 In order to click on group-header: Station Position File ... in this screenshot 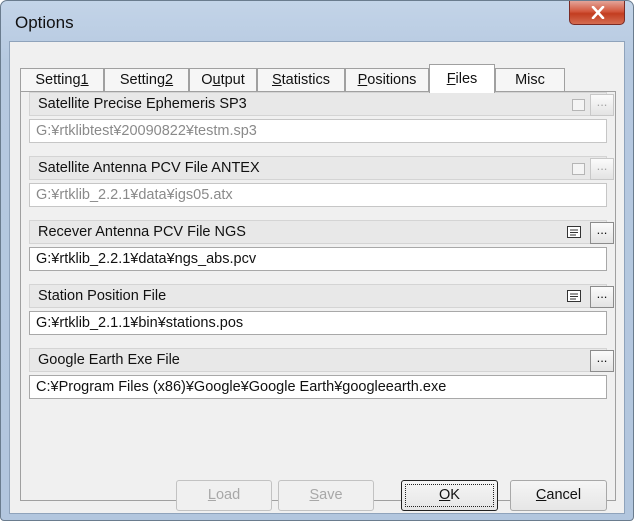, I will do `click(321, 296)`.